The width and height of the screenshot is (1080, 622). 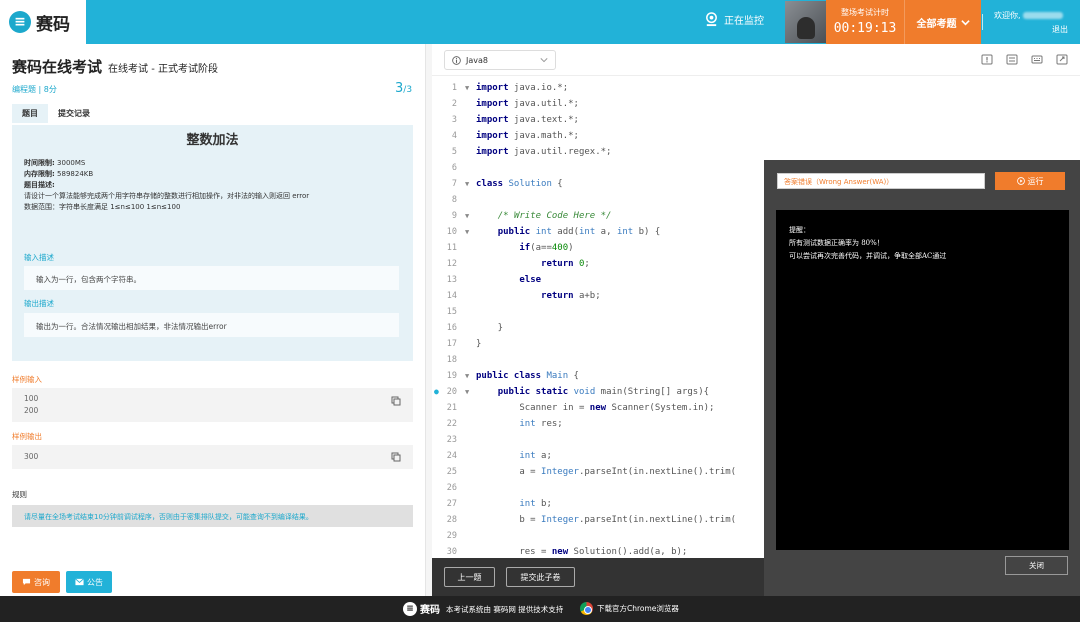 I want to click on webcam-icon, so click(x=711, y=19).